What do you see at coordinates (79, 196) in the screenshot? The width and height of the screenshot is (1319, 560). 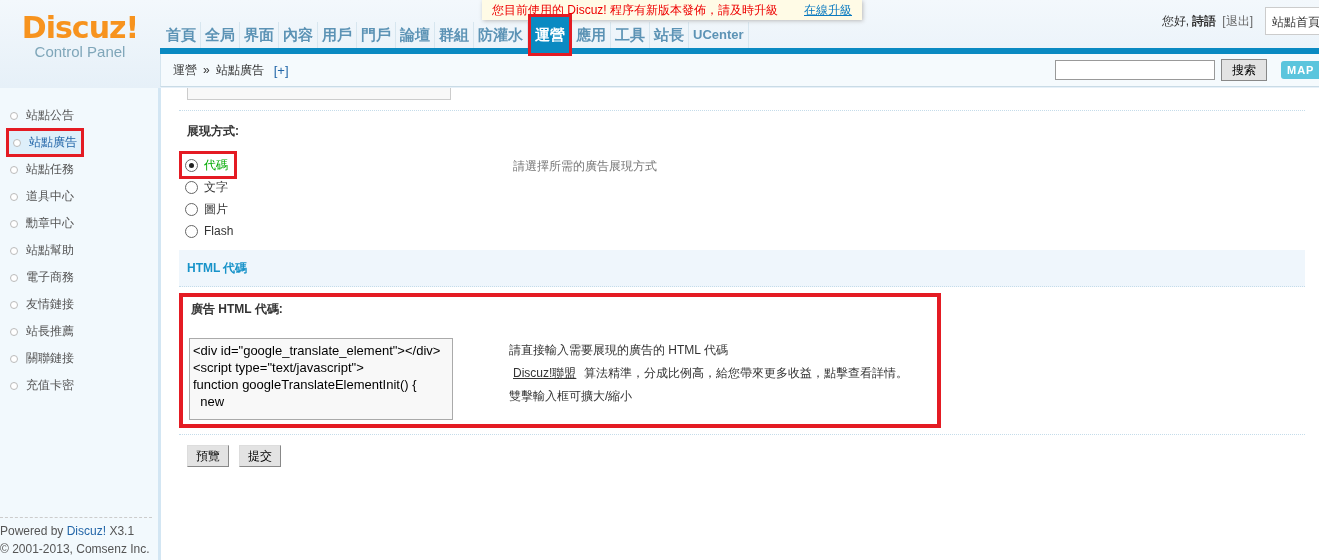 I see `sidebar-item: 道具中心` at bounding box center [79, 196].